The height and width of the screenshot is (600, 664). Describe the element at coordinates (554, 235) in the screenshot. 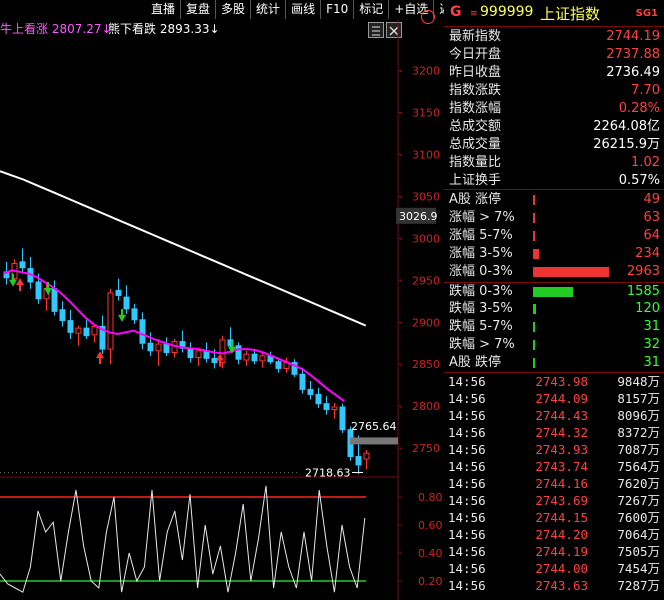

I see `breadth-row: 涨幅 5-7% 64` at that location.